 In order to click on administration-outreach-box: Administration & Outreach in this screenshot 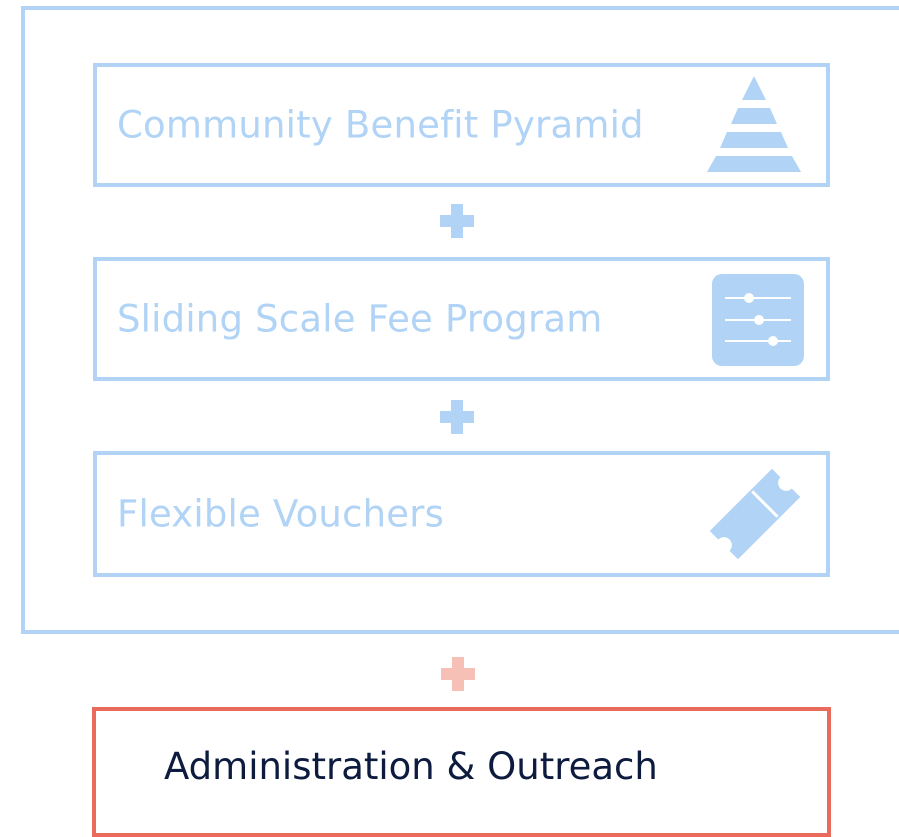, I will do `click(461, 772)`.